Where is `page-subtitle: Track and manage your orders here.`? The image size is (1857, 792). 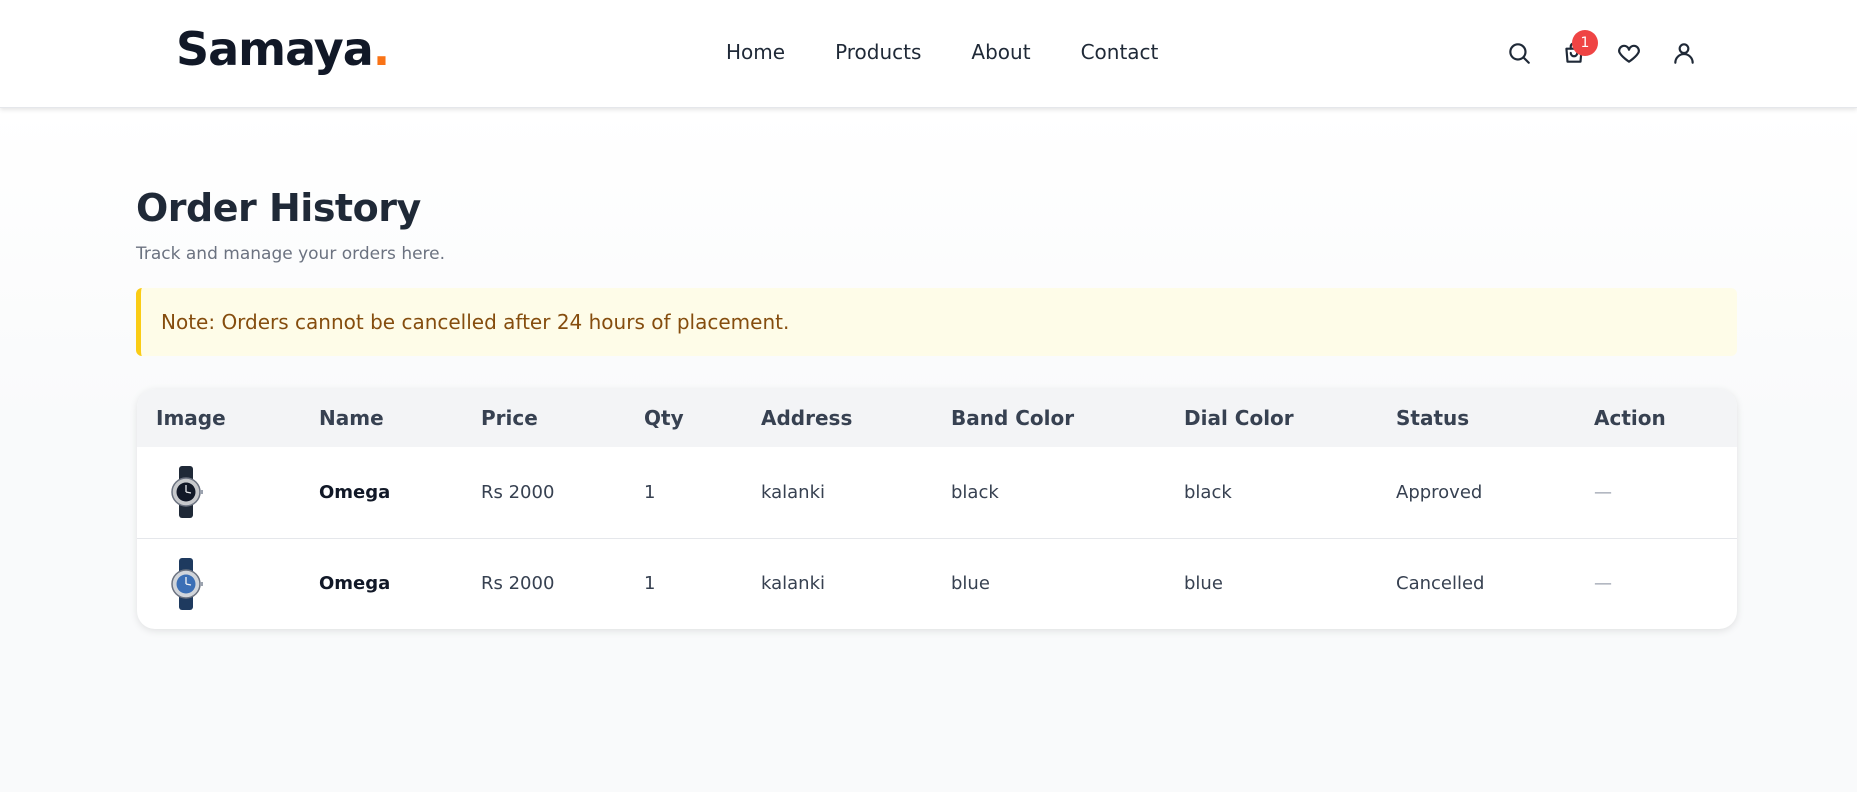 page-subtitle: Track and manage your orders here. is located at coordinates (291, 254).